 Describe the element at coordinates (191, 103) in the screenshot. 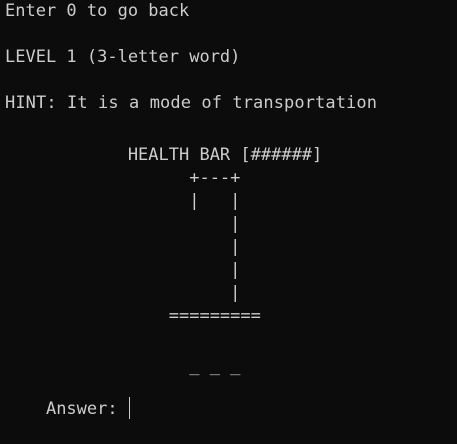

I see `hint-text: HINT: It is a mode of transportation` at that location.